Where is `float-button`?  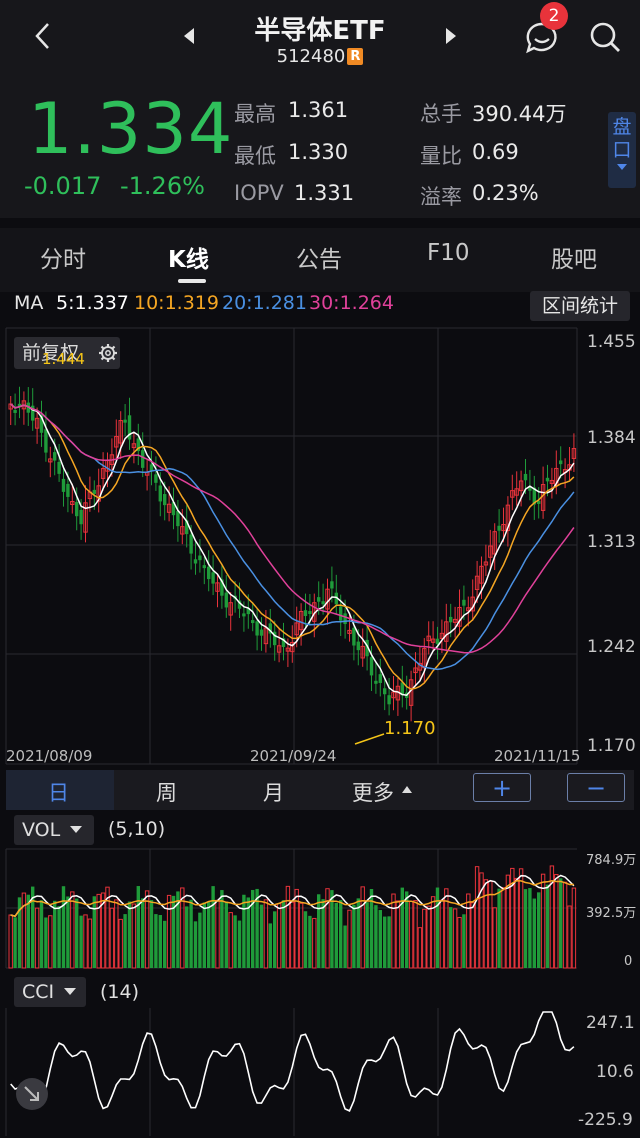 float-button is located at coordinates (32, 1094).